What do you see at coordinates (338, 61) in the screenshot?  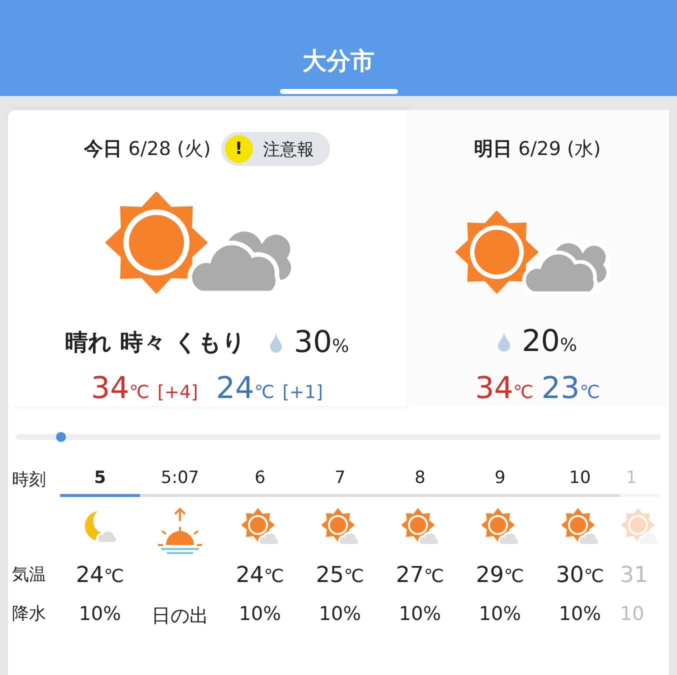 I see `city-title: 大分市` at bounding box center [338, 61].